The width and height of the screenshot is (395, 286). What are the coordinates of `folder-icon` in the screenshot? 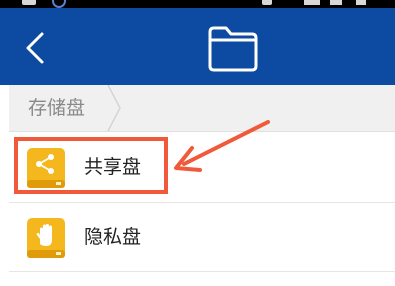 It's located at (233, 49).